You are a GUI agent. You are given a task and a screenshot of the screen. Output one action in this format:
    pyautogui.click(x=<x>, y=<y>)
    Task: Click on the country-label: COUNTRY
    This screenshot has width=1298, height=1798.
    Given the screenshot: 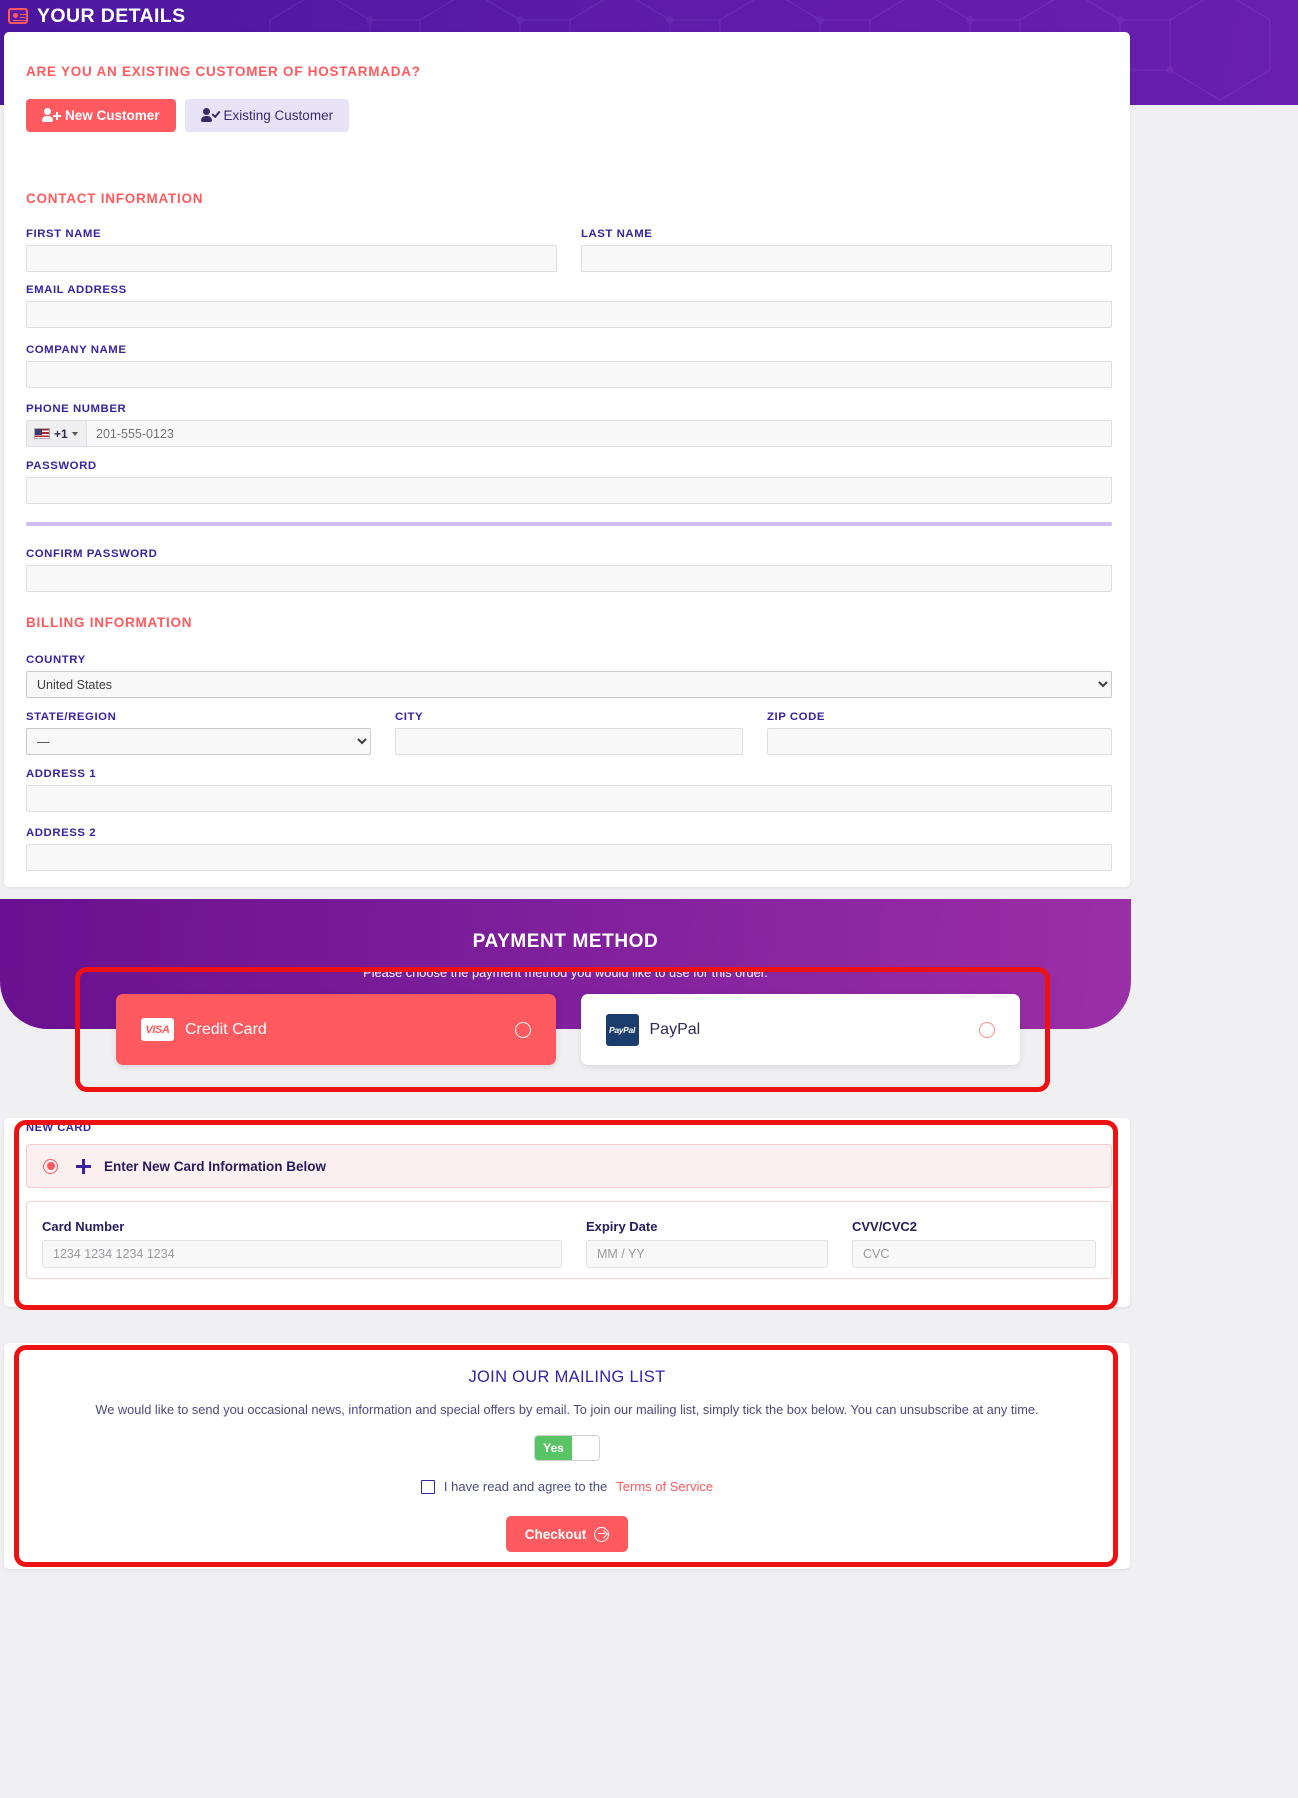 What is the action you would take?
    pyautogui.click(x=56, y=660)
    